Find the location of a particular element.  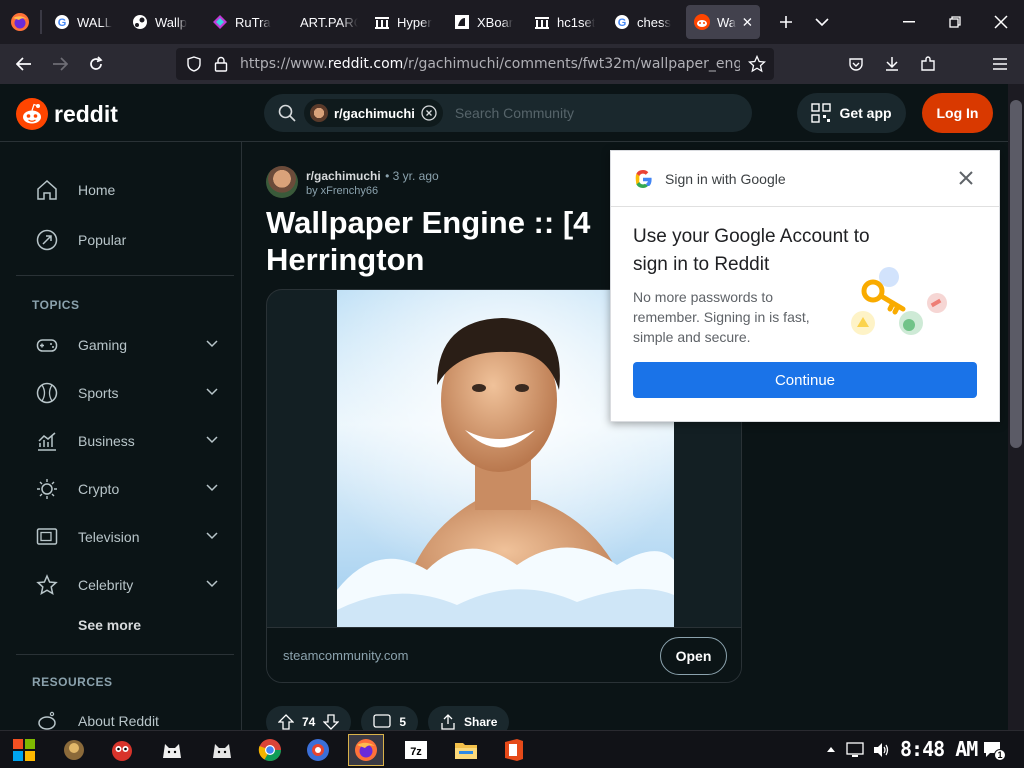

start-button is located at coordinates (24, 750).